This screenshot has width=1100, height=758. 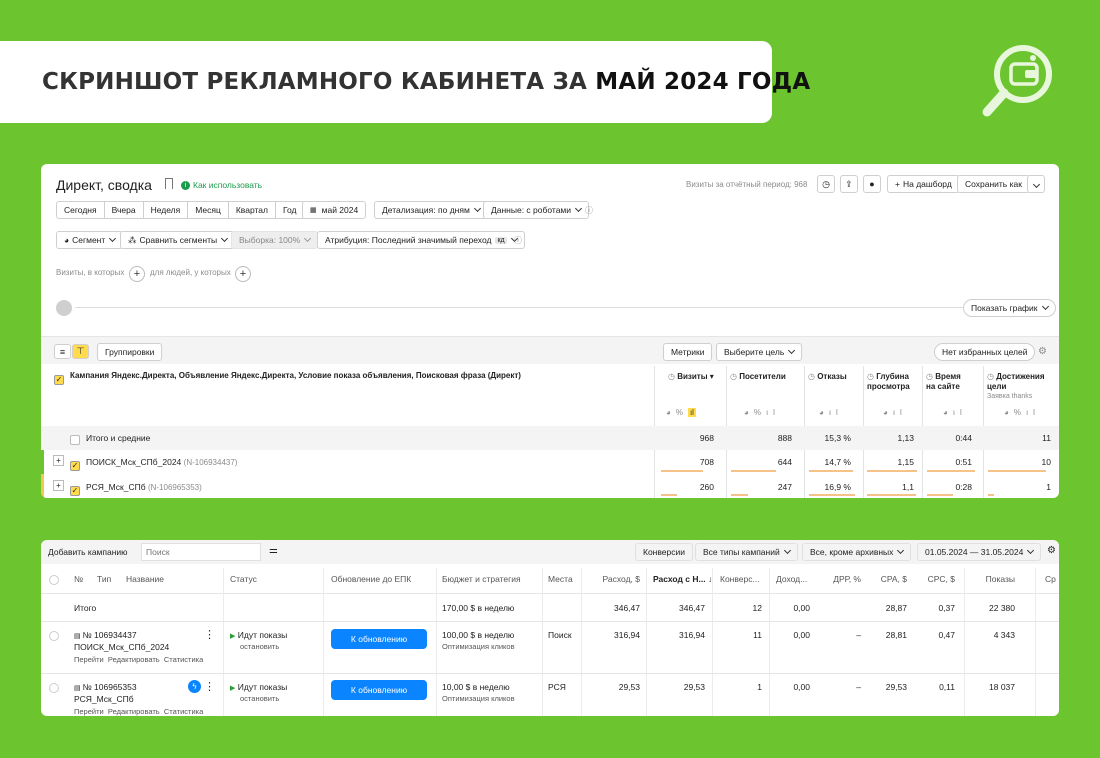 I want to click on add-dashboard-button: + На дашборд, so click(x=923, y=184).